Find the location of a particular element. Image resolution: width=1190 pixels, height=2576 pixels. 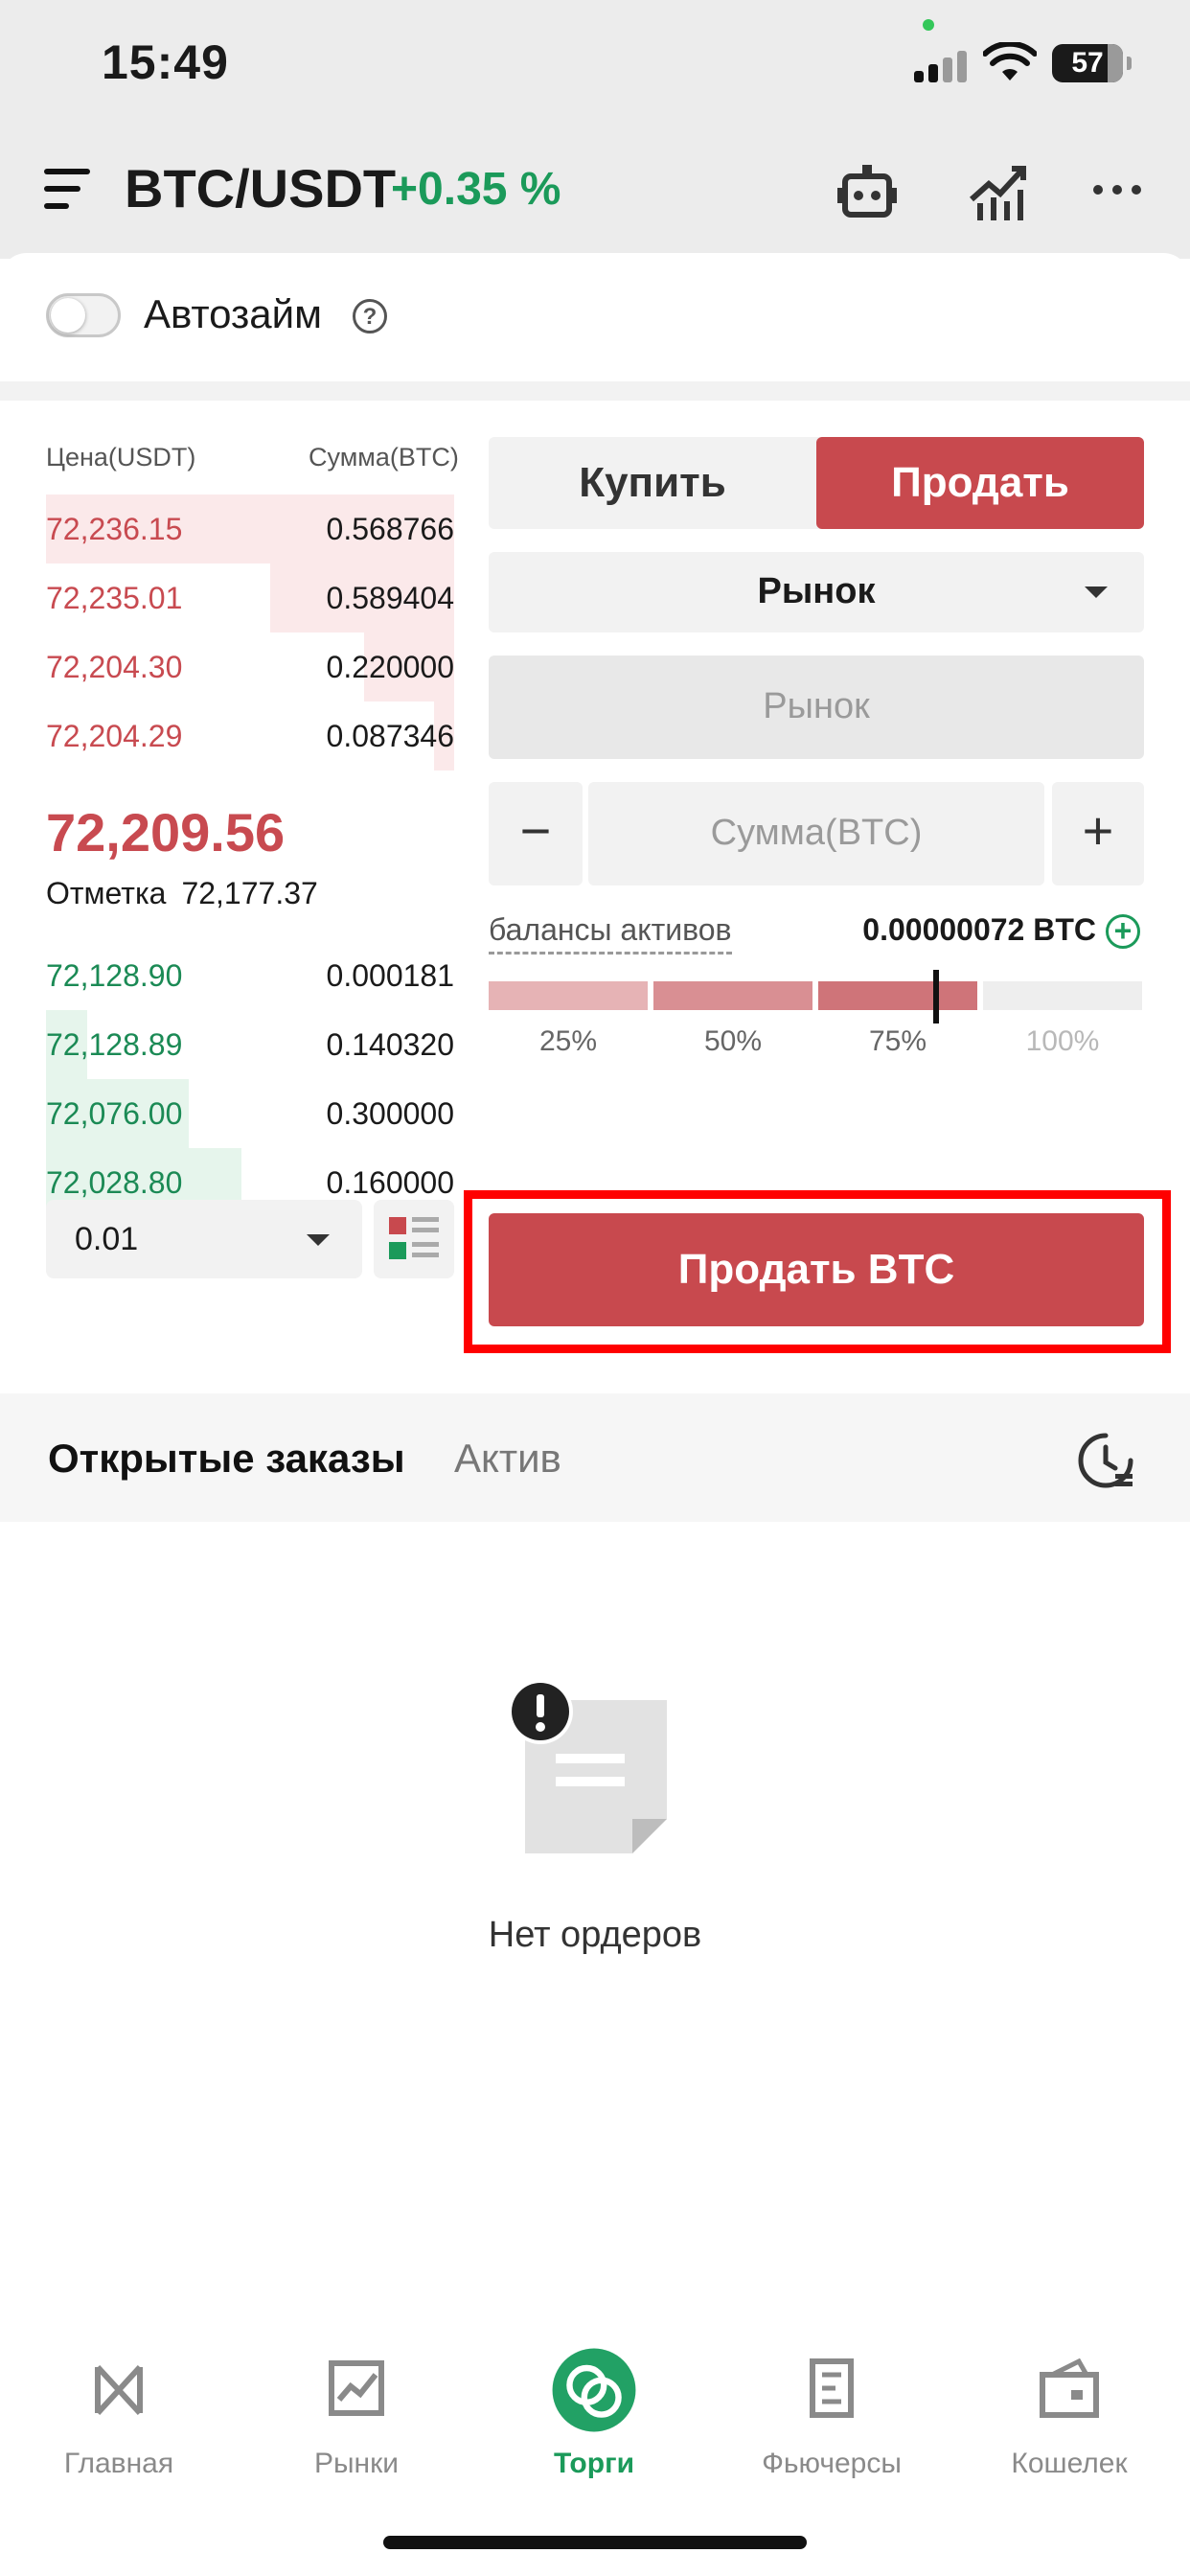

orderbook-row: 72,076.00 0.300000 is located at coordinates (250, 1113).